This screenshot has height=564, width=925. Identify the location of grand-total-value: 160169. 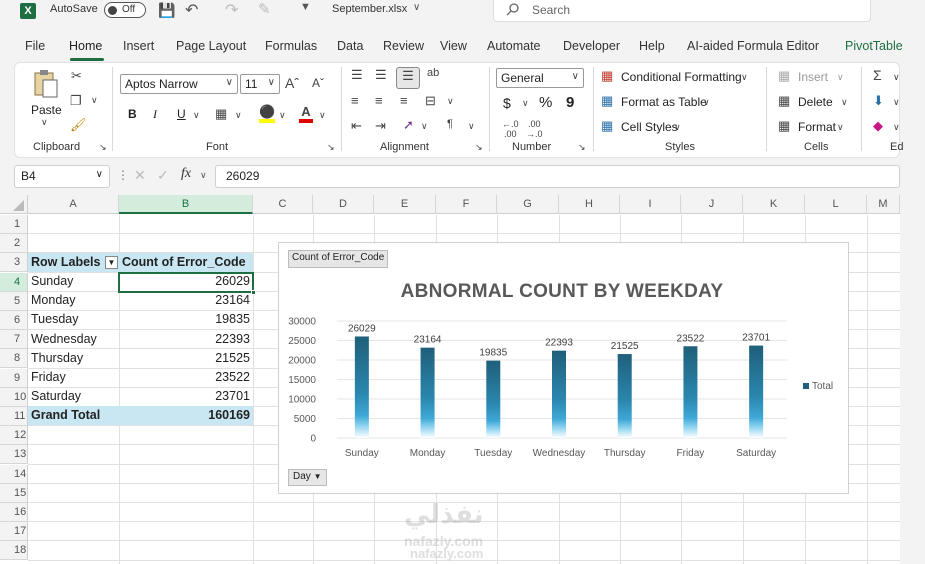
(186, 415).